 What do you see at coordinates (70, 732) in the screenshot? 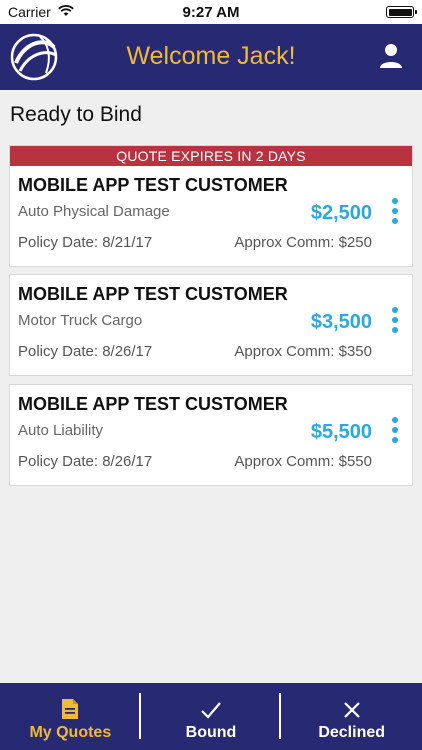
I see `tab-label: My Quotes` at bounding box center [70, 732].